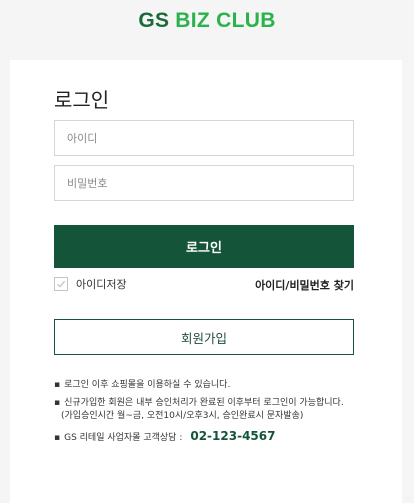  I want to click on notice-text: 신규가입한 회원은 내부 승인처리가 완료된 이후부터 로그인이 가능합니다., so click(204, 403).